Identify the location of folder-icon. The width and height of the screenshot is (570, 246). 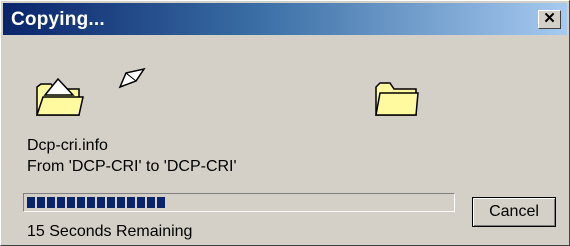
(397, 99).